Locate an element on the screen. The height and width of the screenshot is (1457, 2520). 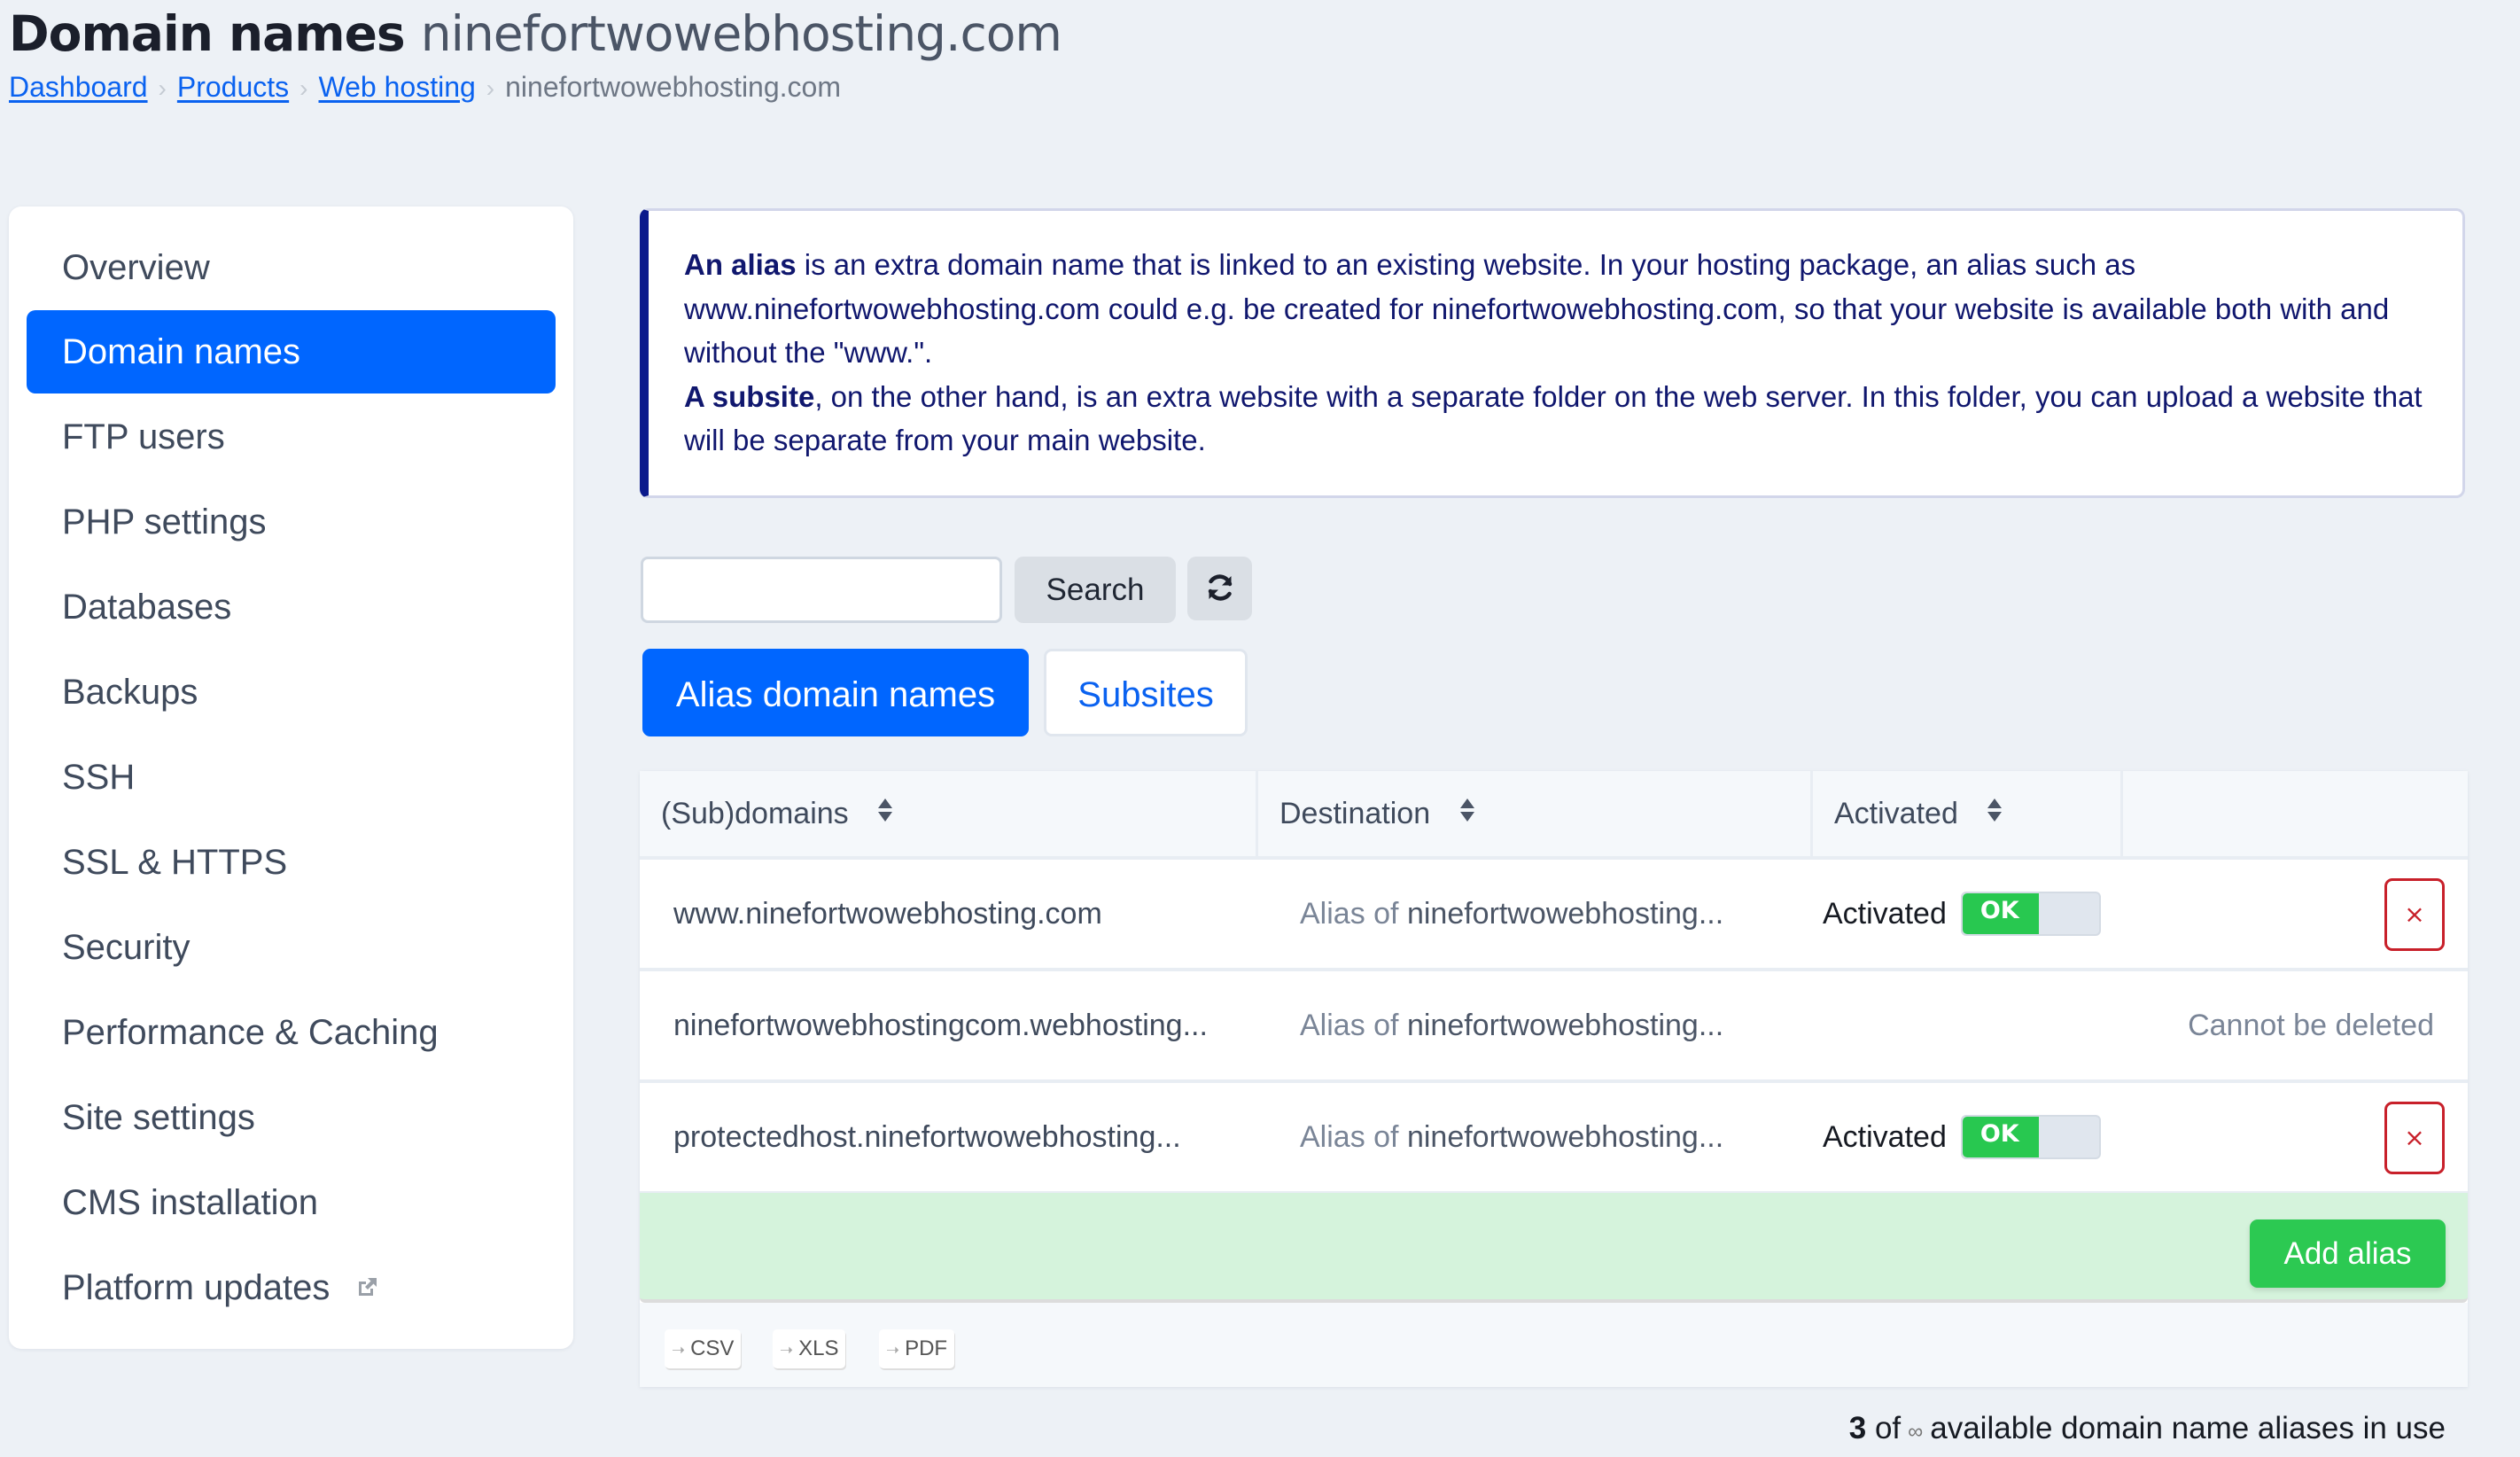
column-header-label: (Sub)domains is located at coordinates (755, 813).